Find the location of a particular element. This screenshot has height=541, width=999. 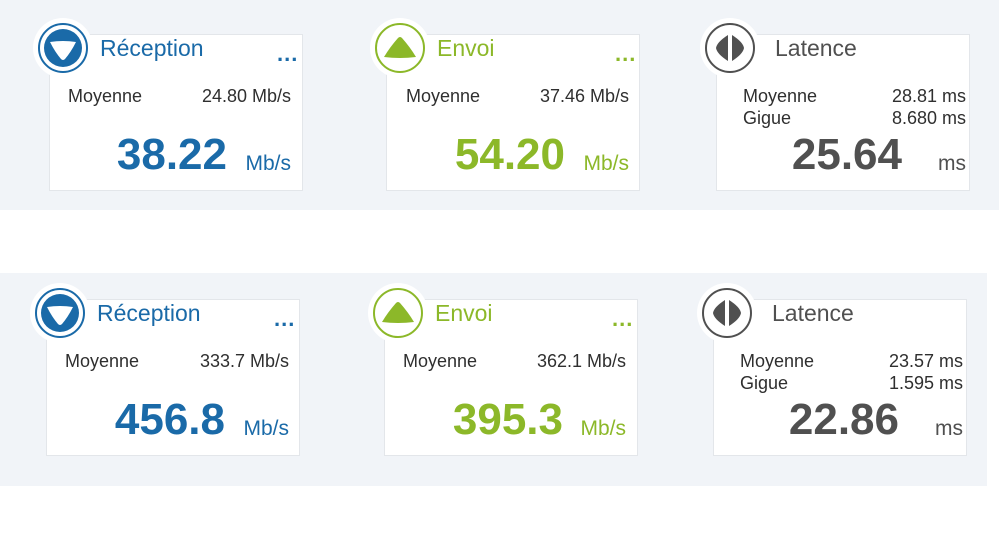

upload-speed-value: 395.3 is located at coordinates (507, 419).